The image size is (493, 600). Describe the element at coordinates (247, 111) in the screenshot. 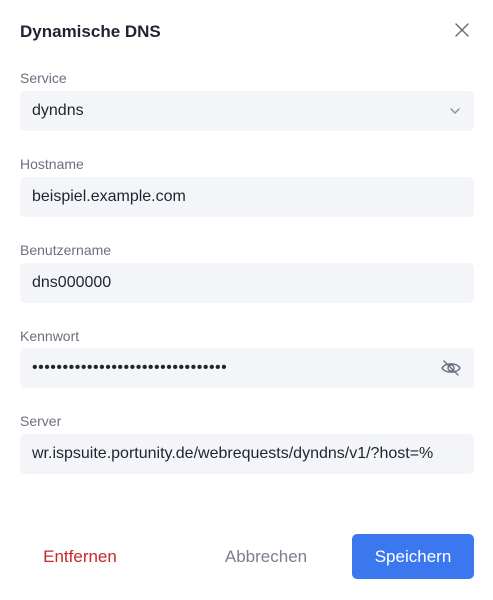

I see `service-select: dyndns` at that location.